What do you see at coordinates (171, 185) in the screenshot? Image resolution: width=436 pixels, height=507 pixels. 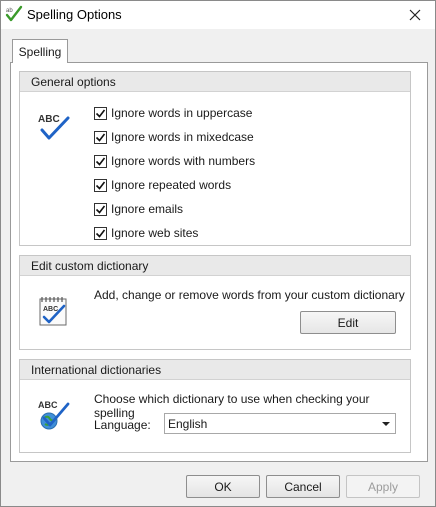 I see `option-label: Ignore repeated words` at bounding box center [171, 185].